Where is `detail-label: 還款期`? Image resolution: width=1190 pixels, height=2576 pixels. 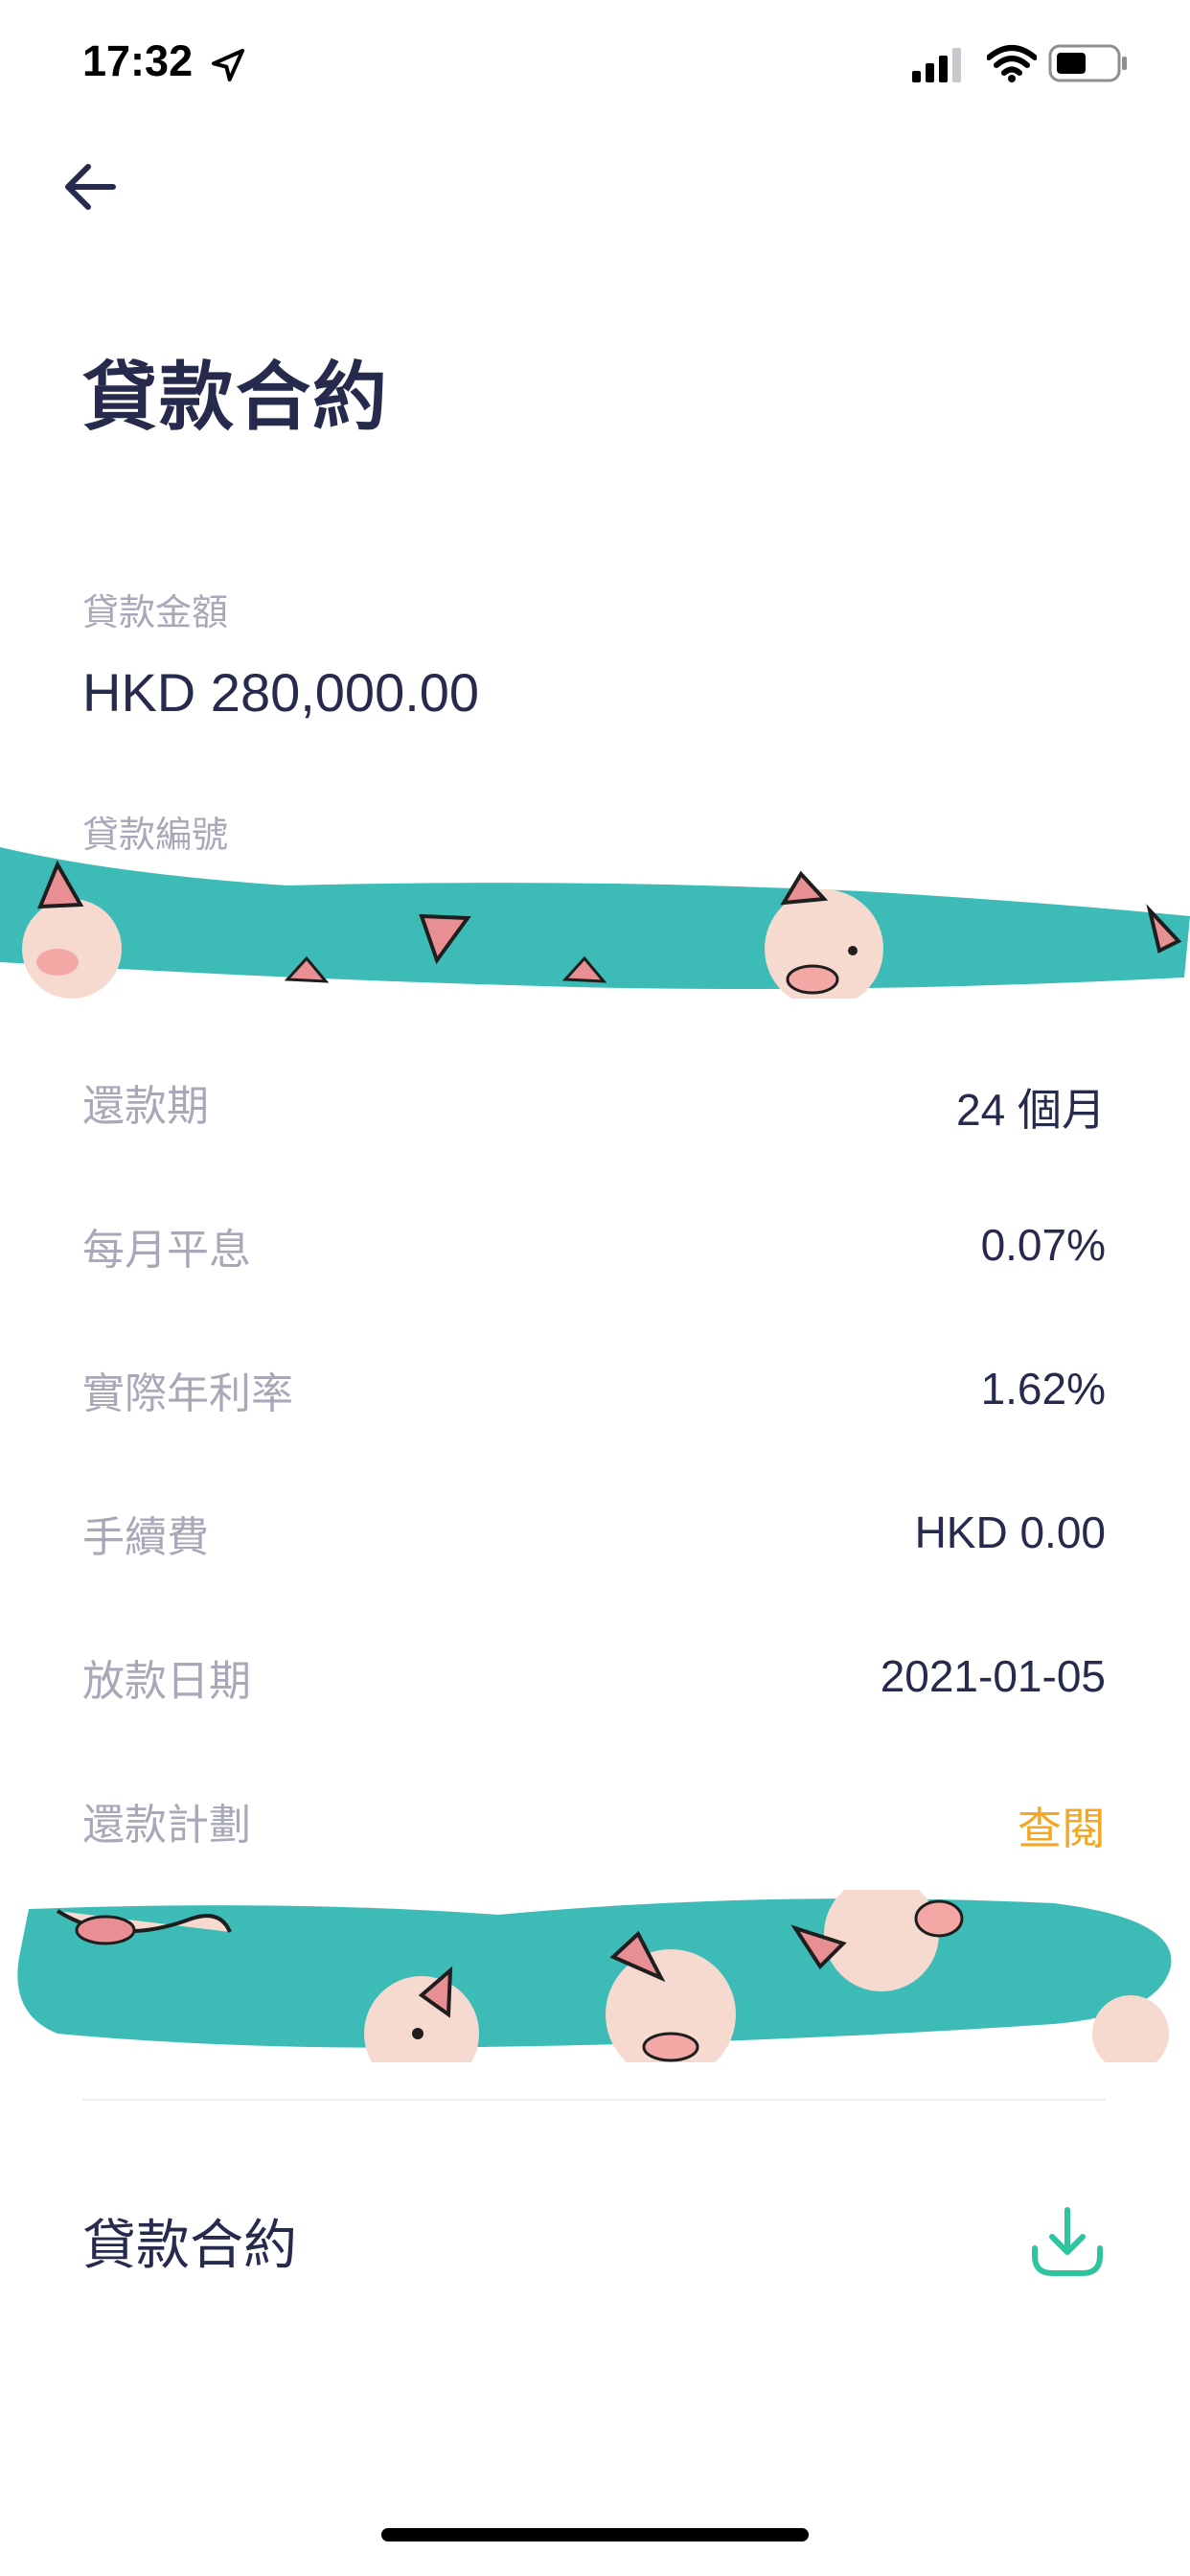
detail-label: 還款期 is located at coordinates (146, 1107).